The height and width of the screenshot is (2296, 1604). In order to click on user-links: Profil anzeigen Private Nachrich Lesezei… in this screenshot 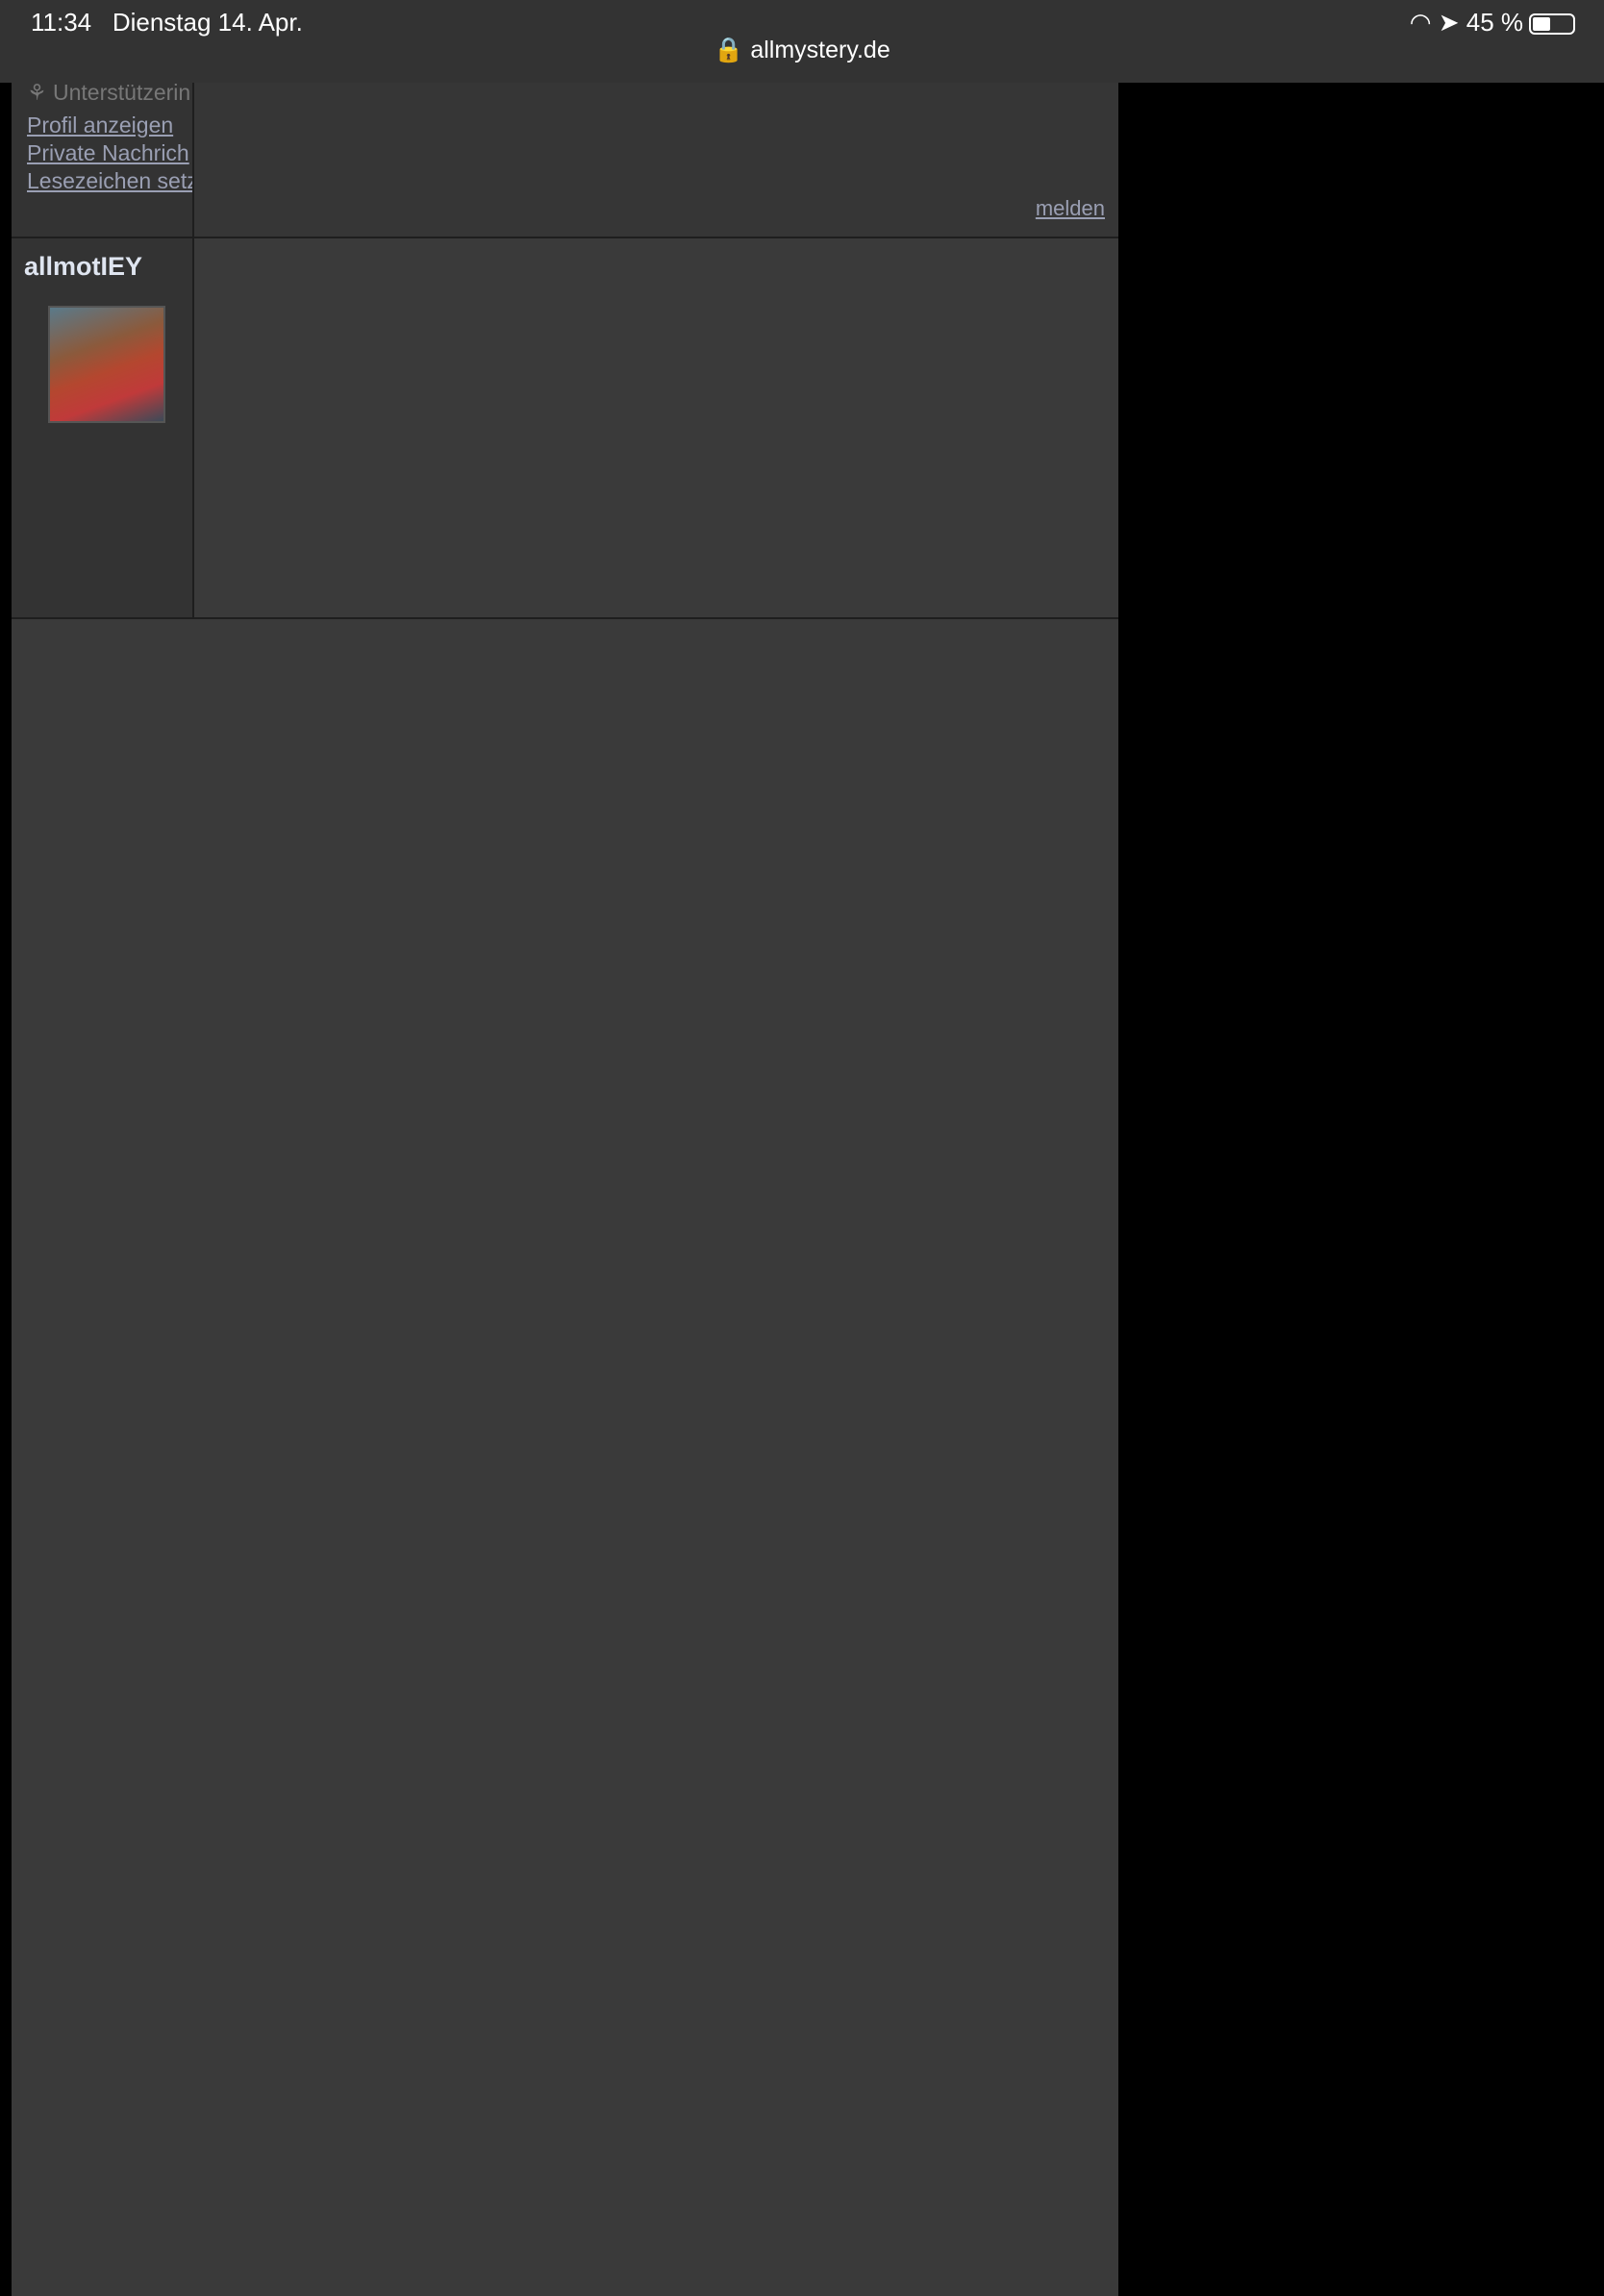, I will do `click(109, 153)`.